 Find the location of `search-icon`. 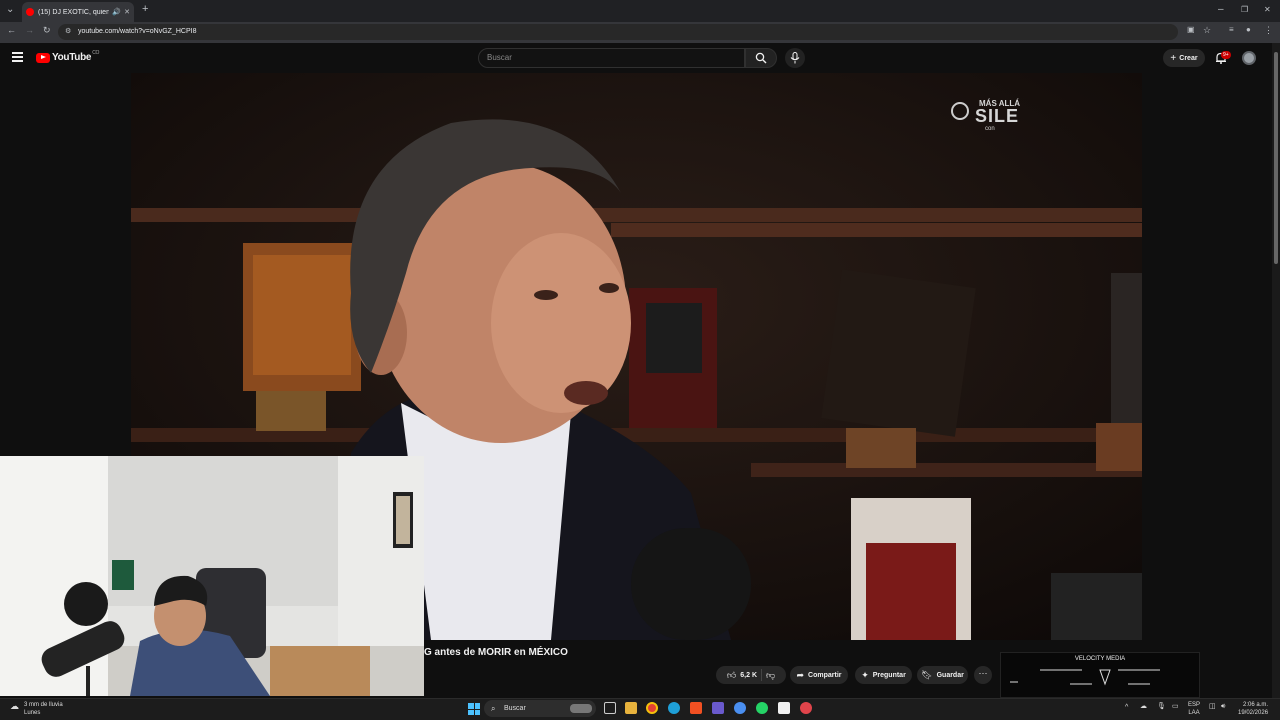

search-icon is located at coordinates (761, 58).